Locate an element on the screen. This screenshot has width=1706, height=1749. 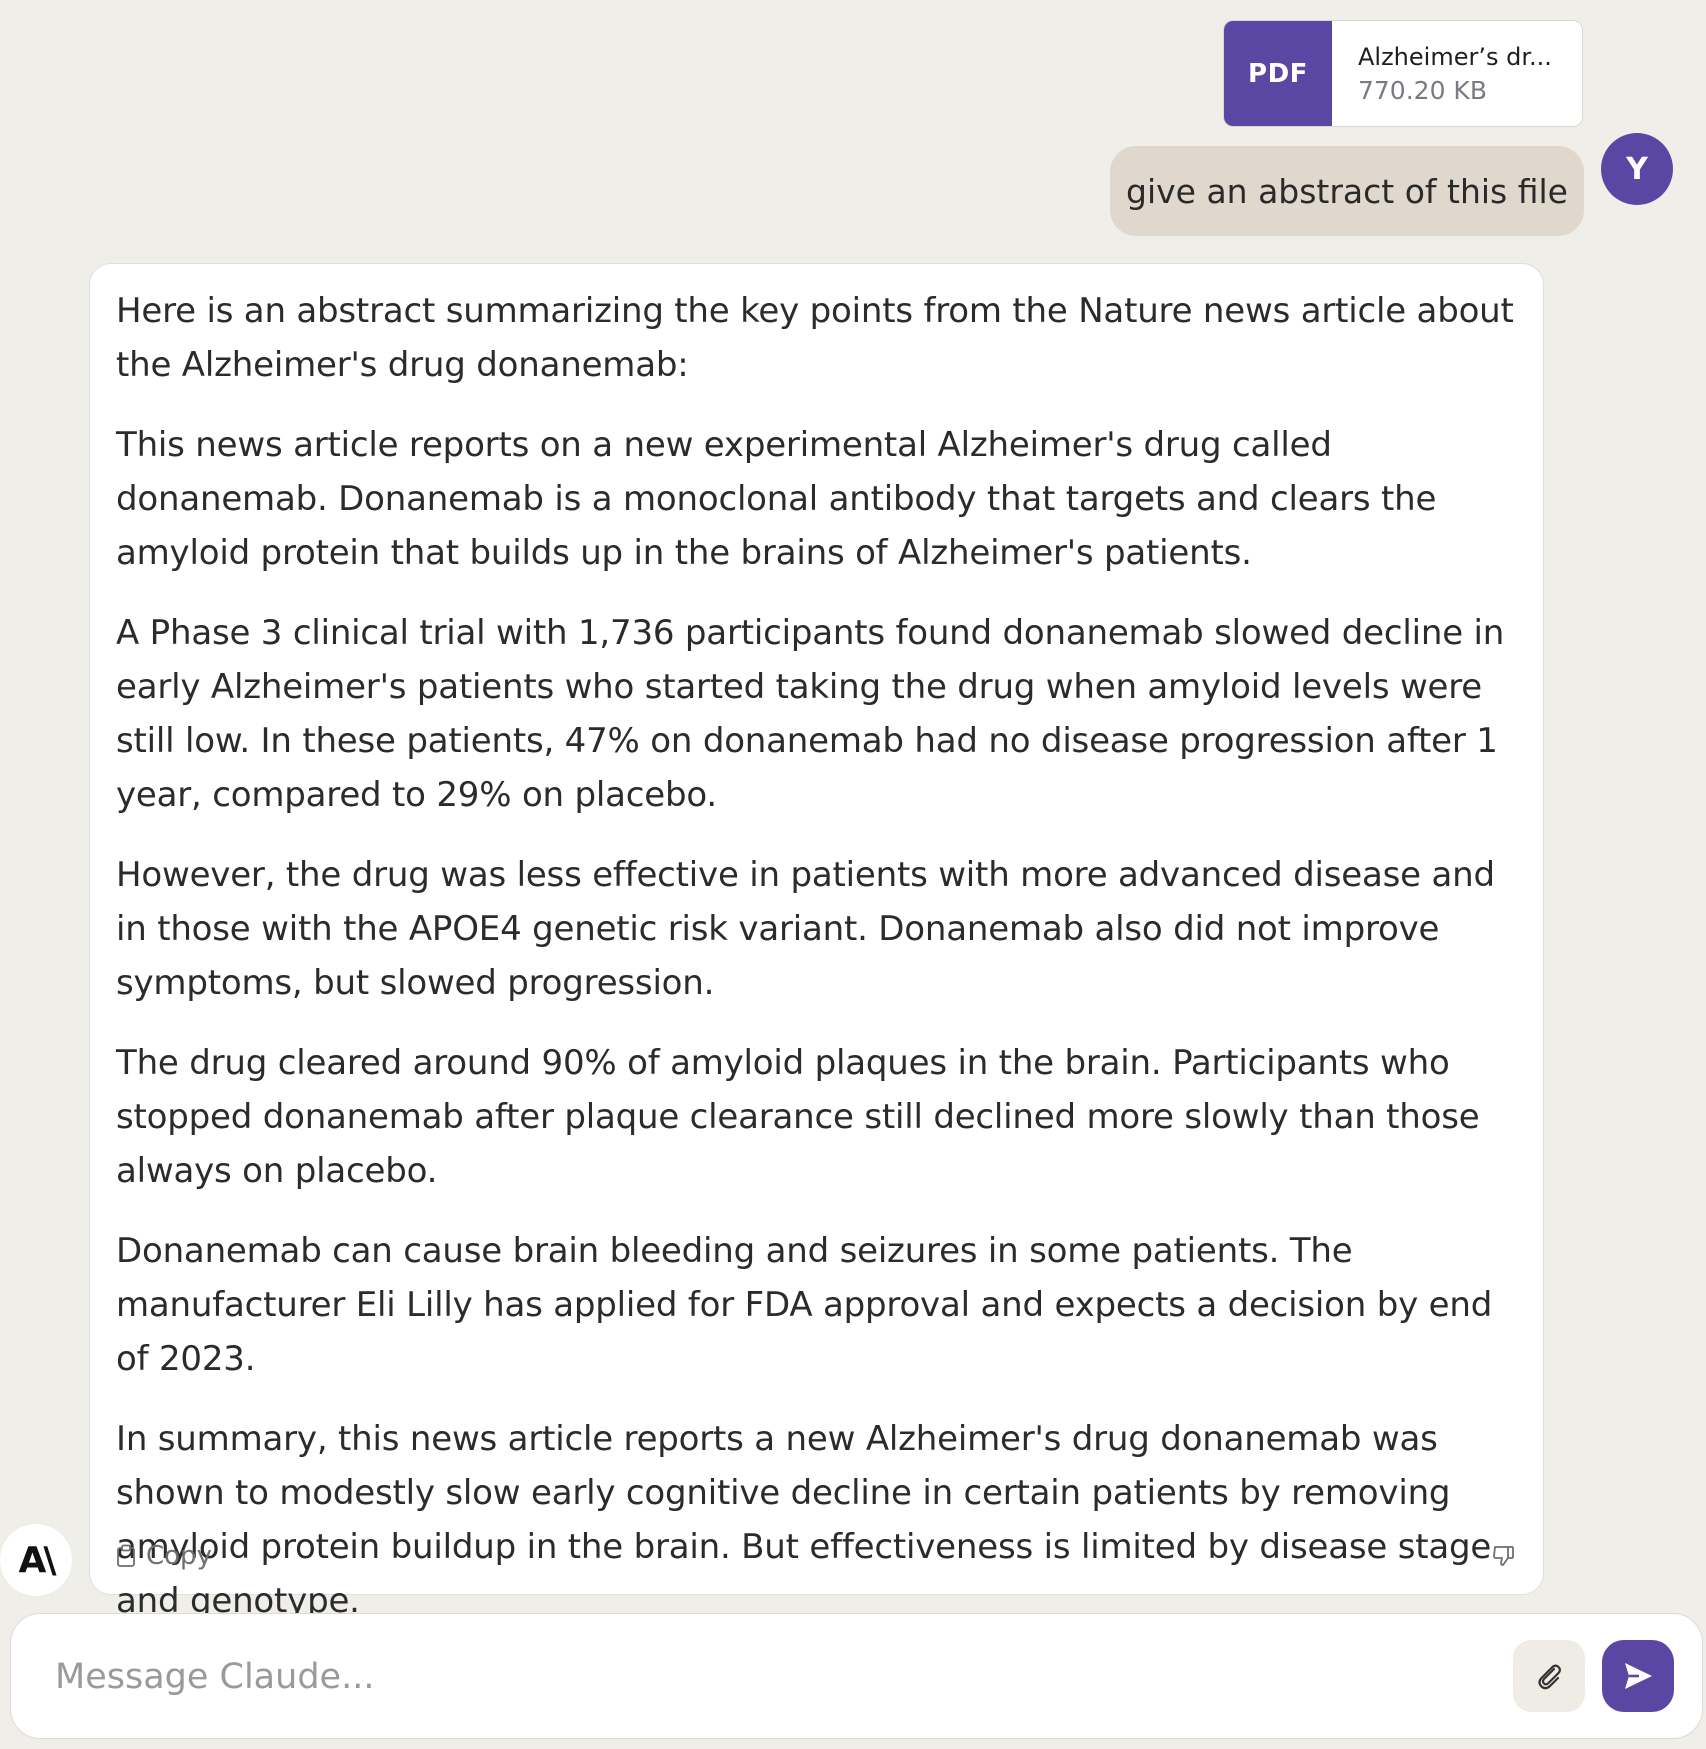
paperclip-icon is located at coordinates (1549, 1677).